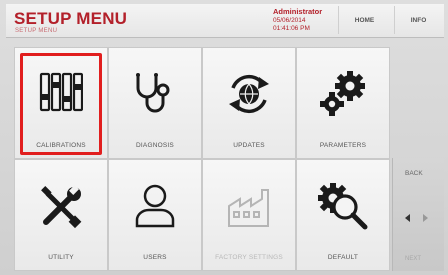 The height and width of the screenshot is (275, 448). What do you see at coordinates (343, 145) in the screenshot?
I see `tile-label: PARAMETERS` at bounding box center [343, 145].